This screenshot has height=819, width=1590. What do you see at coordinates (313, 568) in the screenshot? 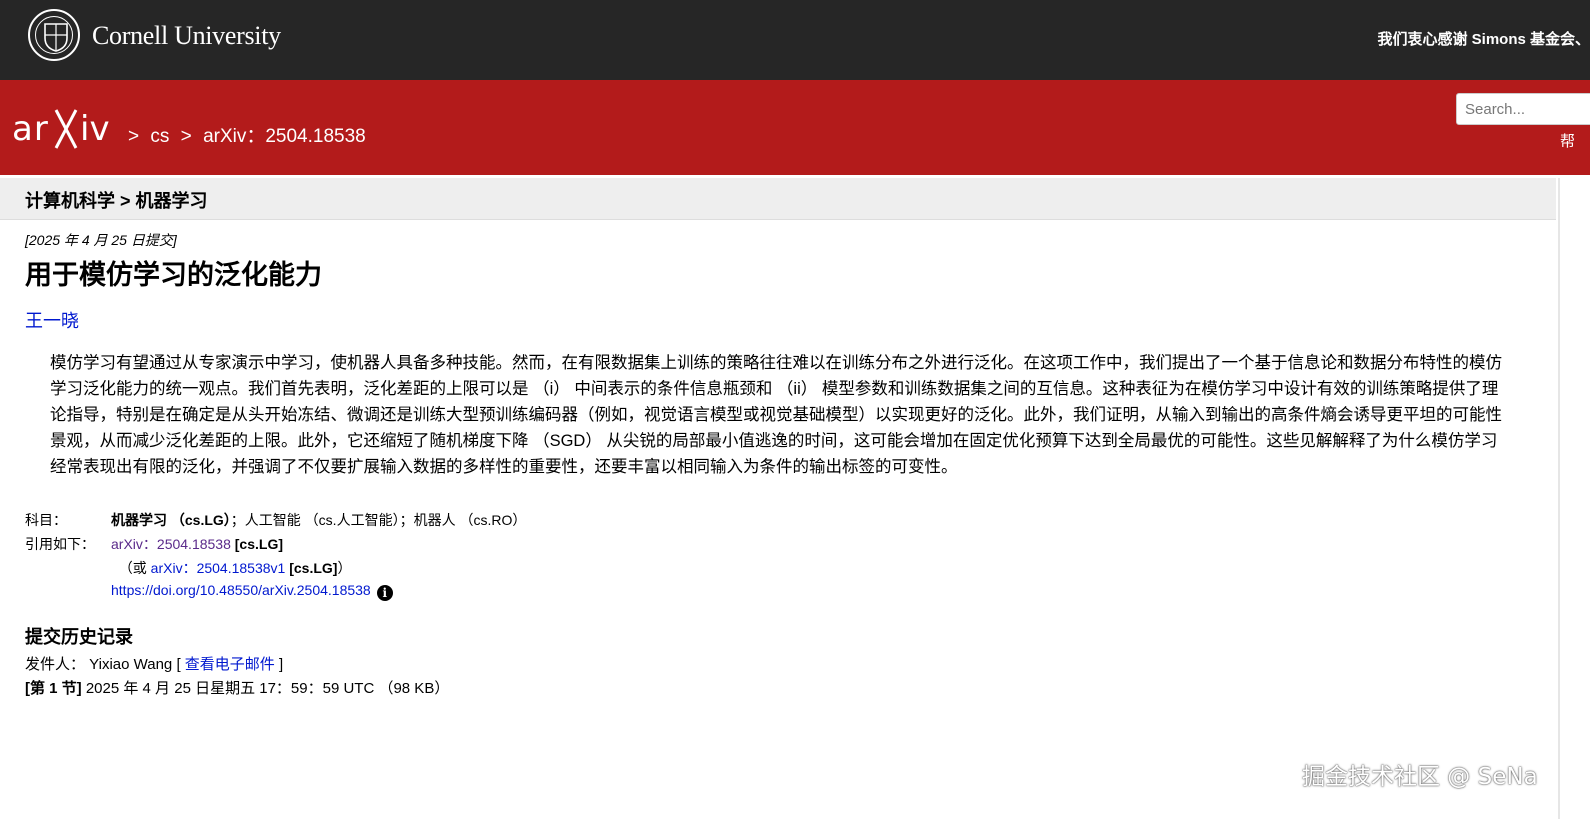
I see `cite-alt-tag: [cs.LG]` at bounding box center [313, 568].